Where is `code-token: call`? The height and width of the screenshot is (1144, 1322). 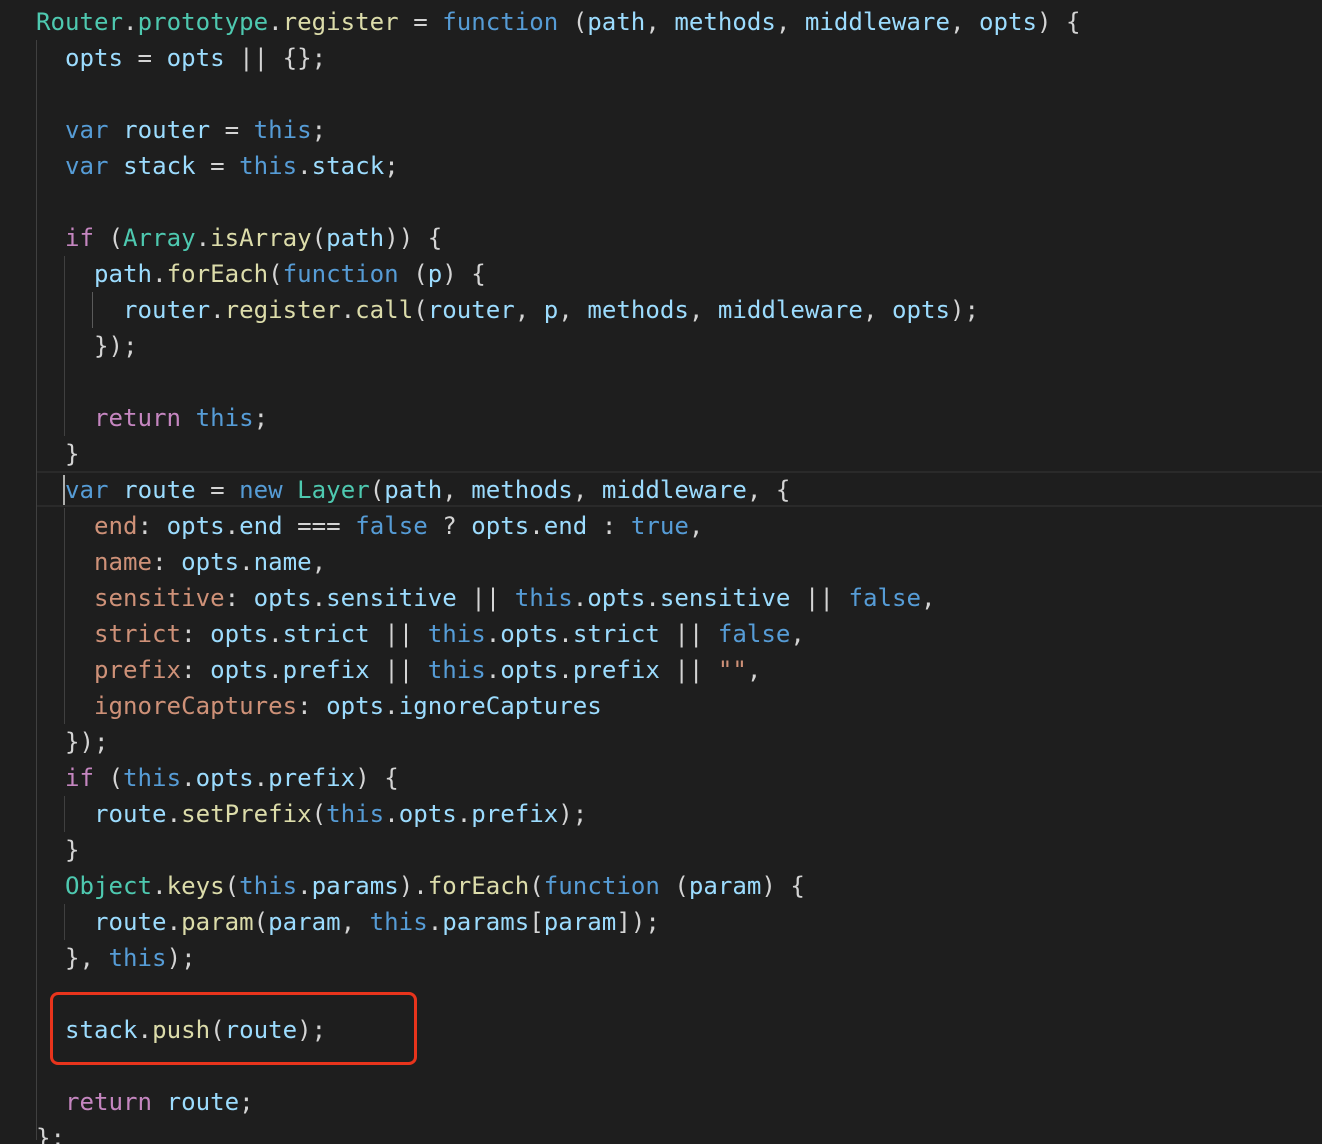 code-token: call is located at coordinates (384, 310).